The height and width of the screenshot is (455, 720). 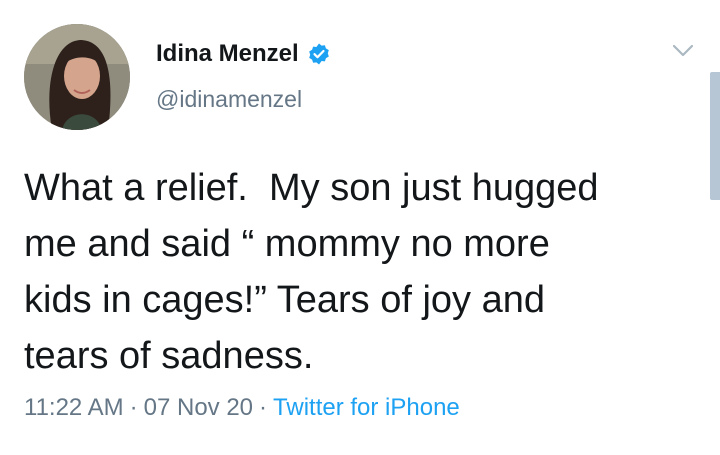 I want to click on tweet-date: 07 Nov 20, so click(x=198, y=408).